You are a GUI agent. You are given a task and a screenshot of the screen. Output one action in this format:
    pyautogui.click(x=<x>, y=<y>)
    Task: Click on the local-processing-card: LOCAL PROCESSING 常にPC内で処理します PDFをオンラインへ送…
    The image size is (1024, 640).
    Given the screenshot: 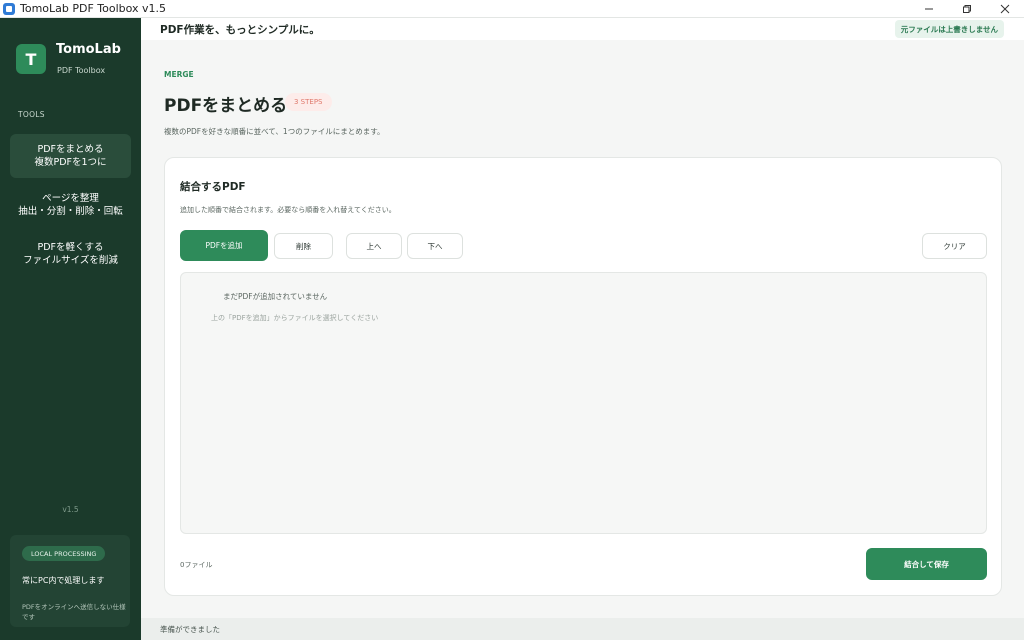 What is the action you would take?
    pyautogui.click(x=70, y=581)
    